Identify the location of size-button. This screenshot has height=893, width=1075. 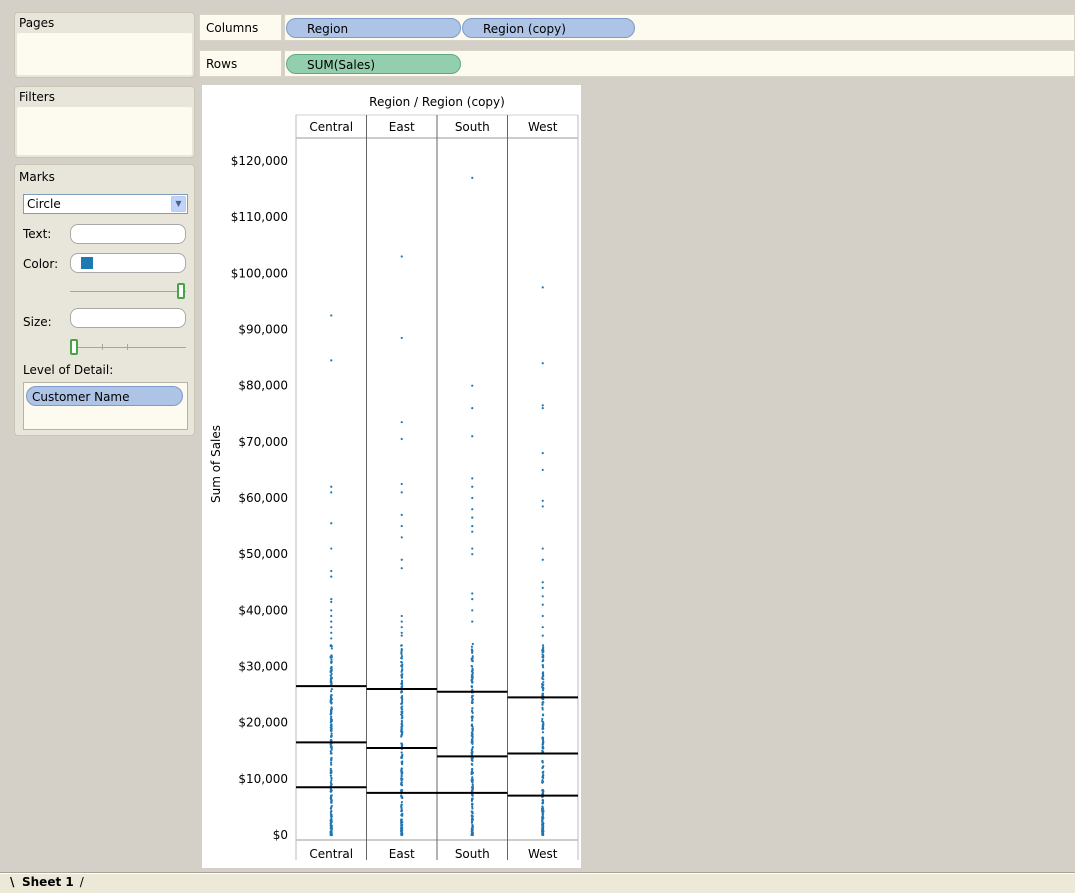
(128, 318).